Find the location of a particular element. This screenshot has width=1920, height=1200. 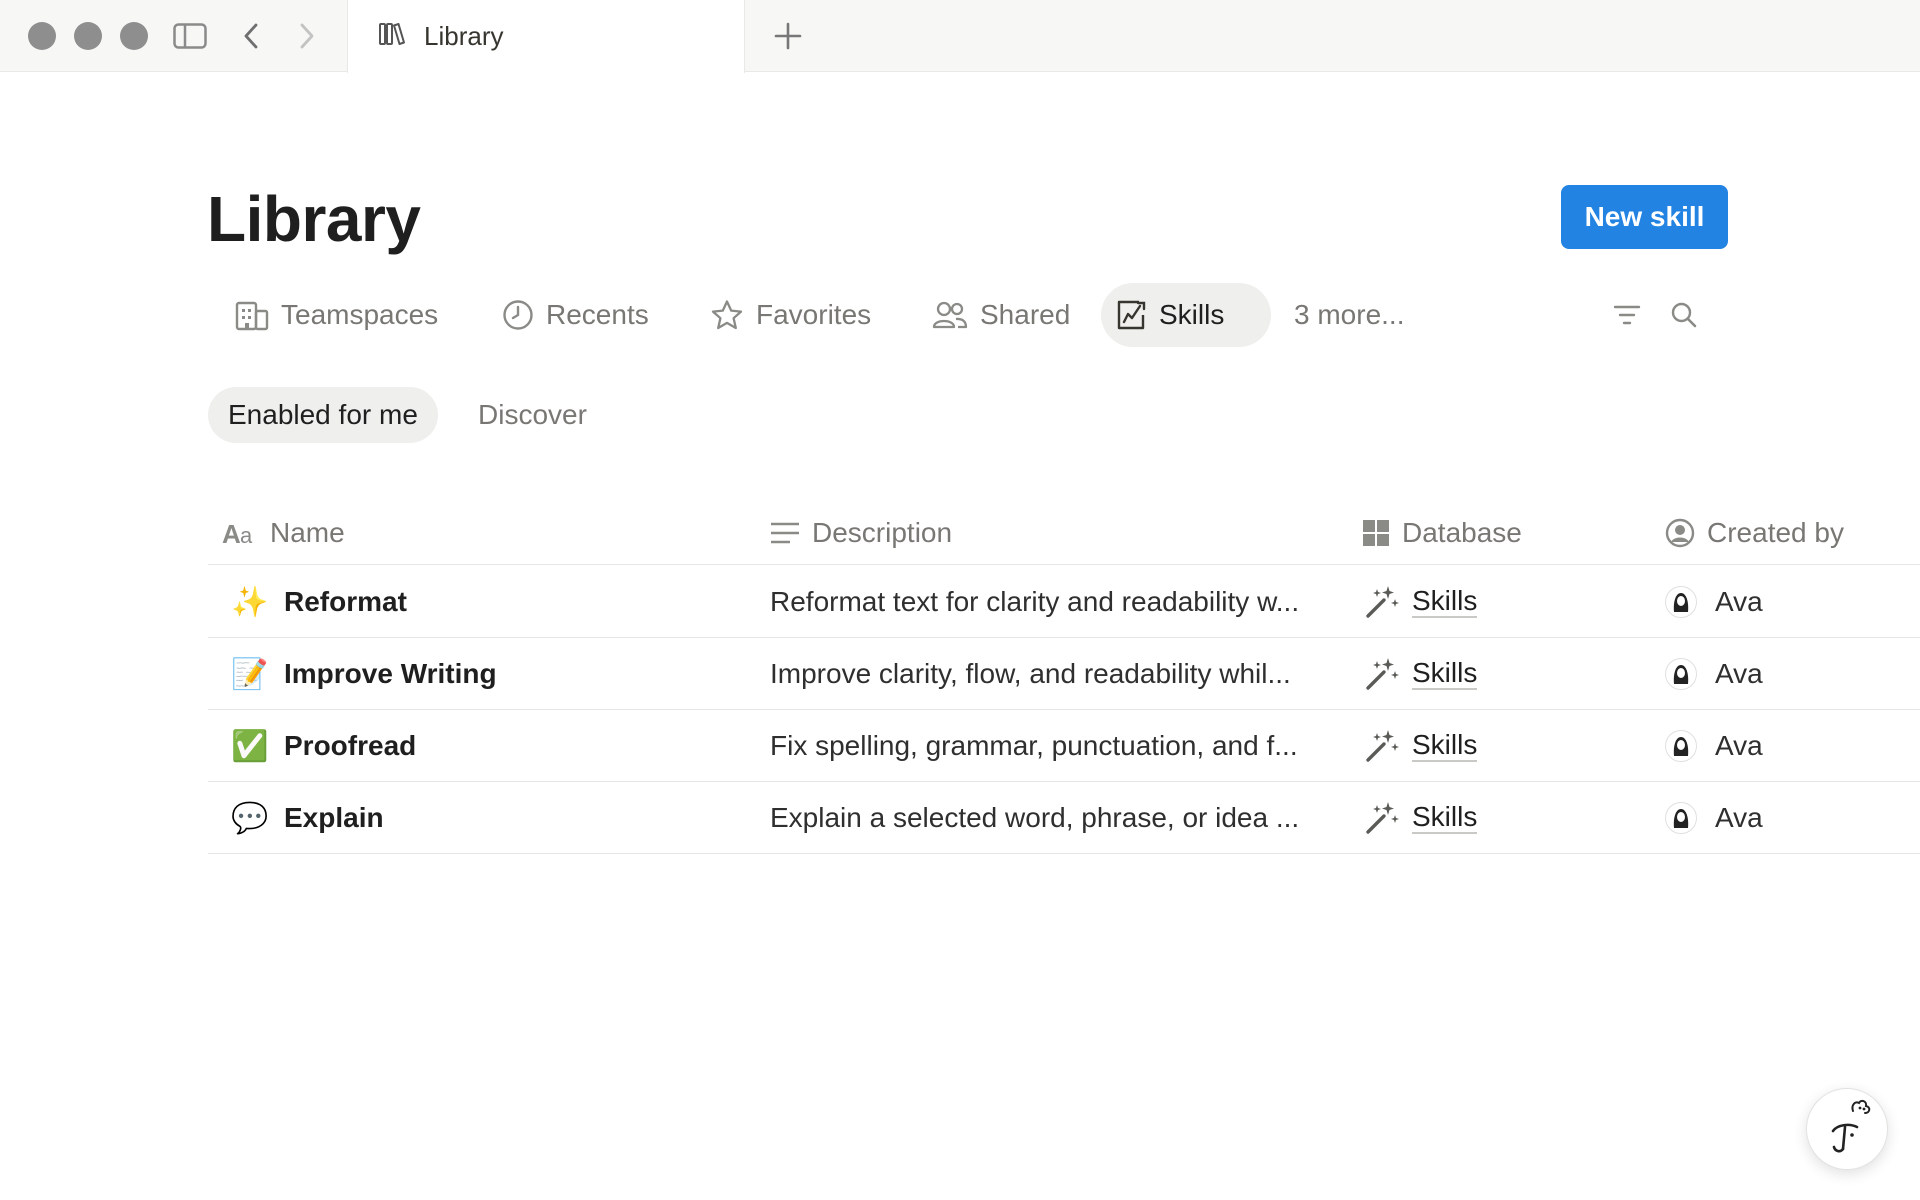

column-header-database: Database is located at coordinates (1442, 533).